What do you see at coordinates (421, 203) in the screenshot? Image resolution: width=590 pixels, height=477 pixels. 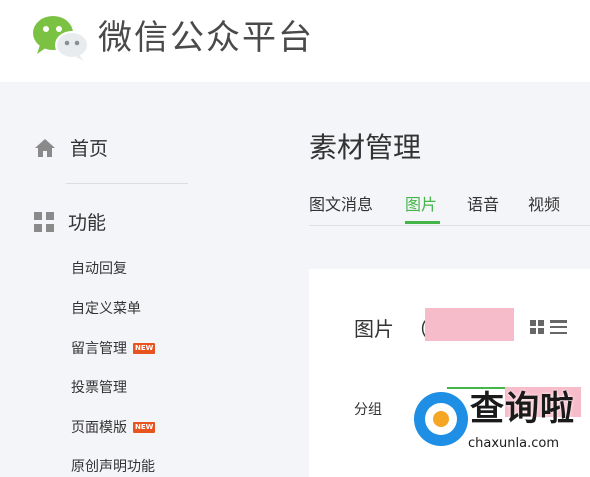 I see `tab-image: 图片` at bounding box center [421, 203].